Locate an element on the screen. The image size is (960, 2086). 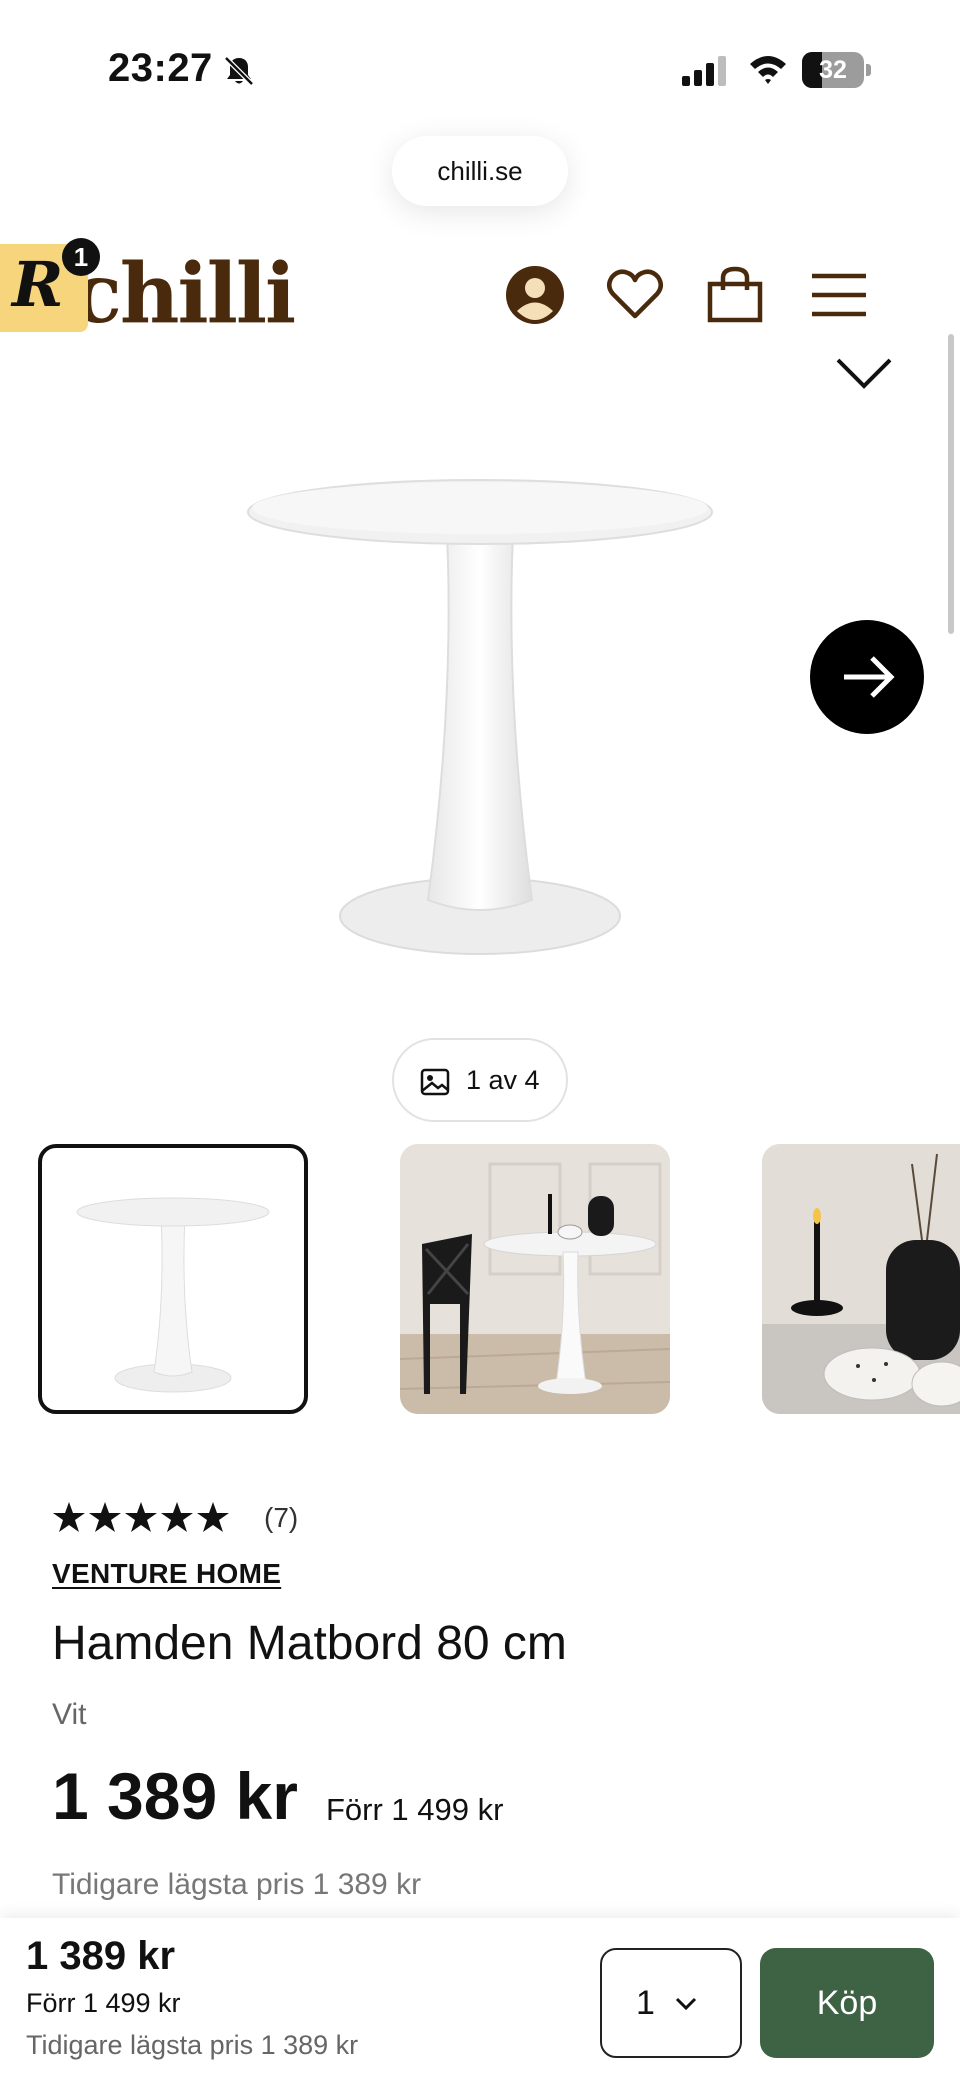
thumbnail-room-image is located at coordinates (535, 1279).